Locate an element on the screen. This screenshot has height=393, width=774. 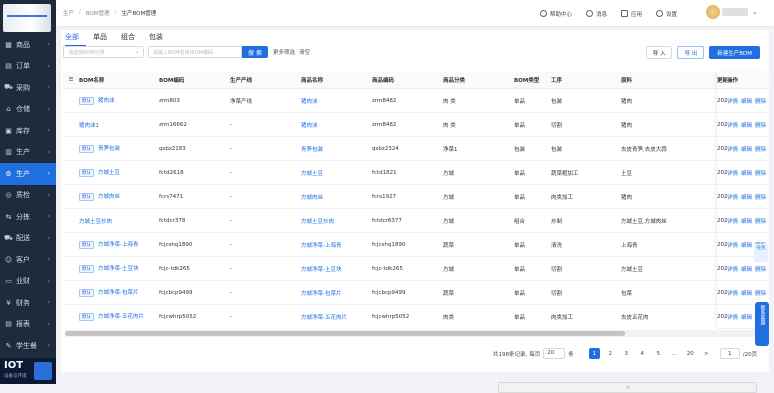
sidebar-item: ✎ 学生餐 › is located at coordinates (28, 346).